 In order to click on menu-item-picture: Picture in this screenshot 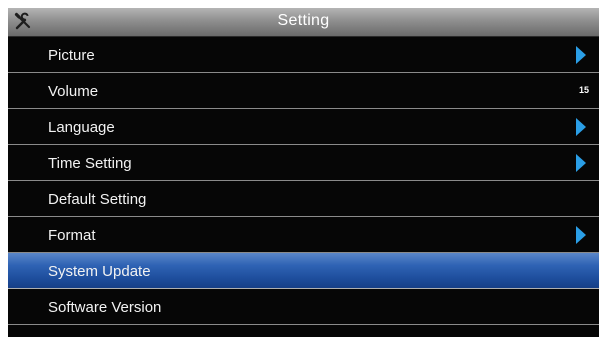, I will do `click(303, 55)`.